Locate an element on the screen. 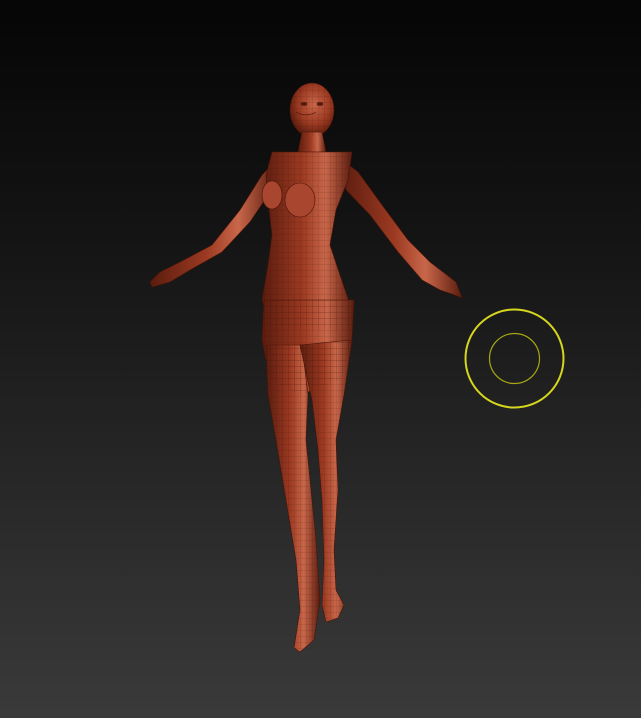 This screenshot has width=641, height=718. brush-inner-ring is located at coordinates (514, 358).